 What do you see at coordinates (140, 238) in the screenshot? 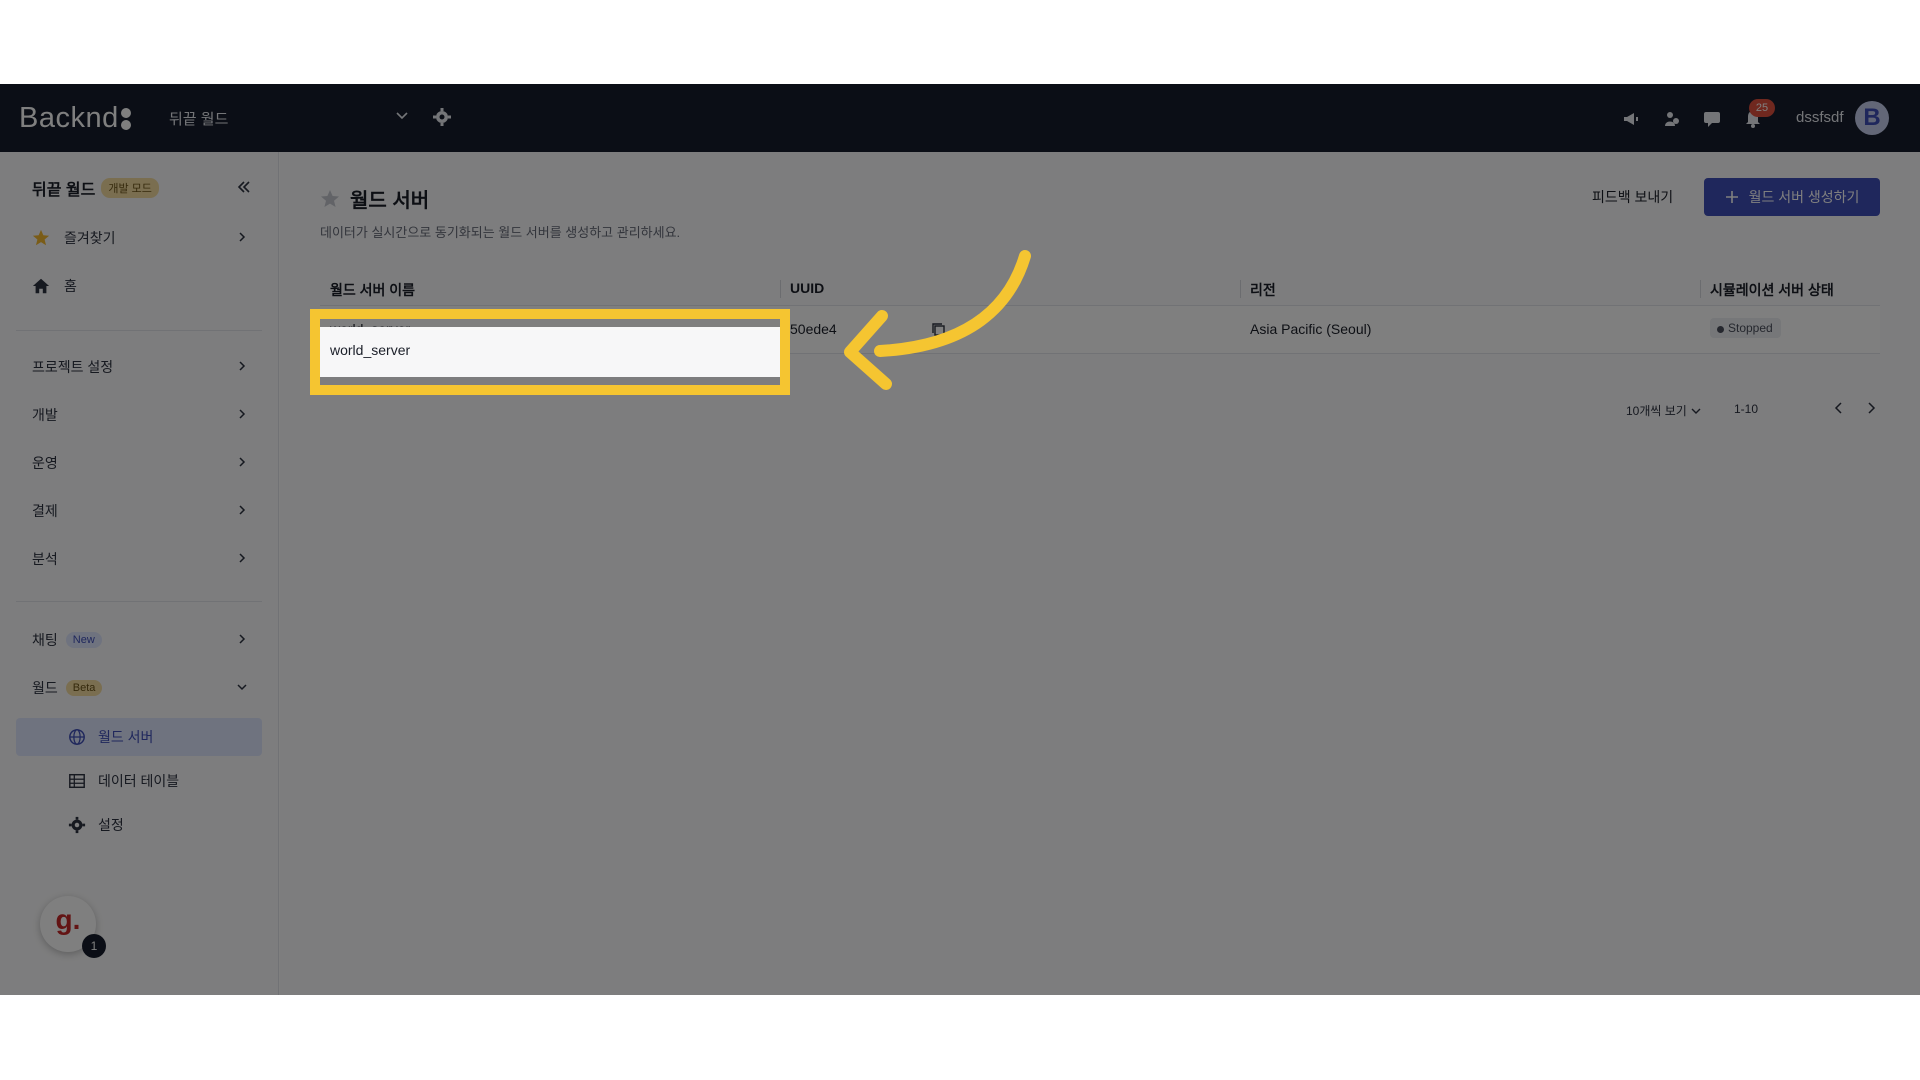
I see `sidebar-item-favorites: 즐겨찾기` at bounding box center [140, 238].